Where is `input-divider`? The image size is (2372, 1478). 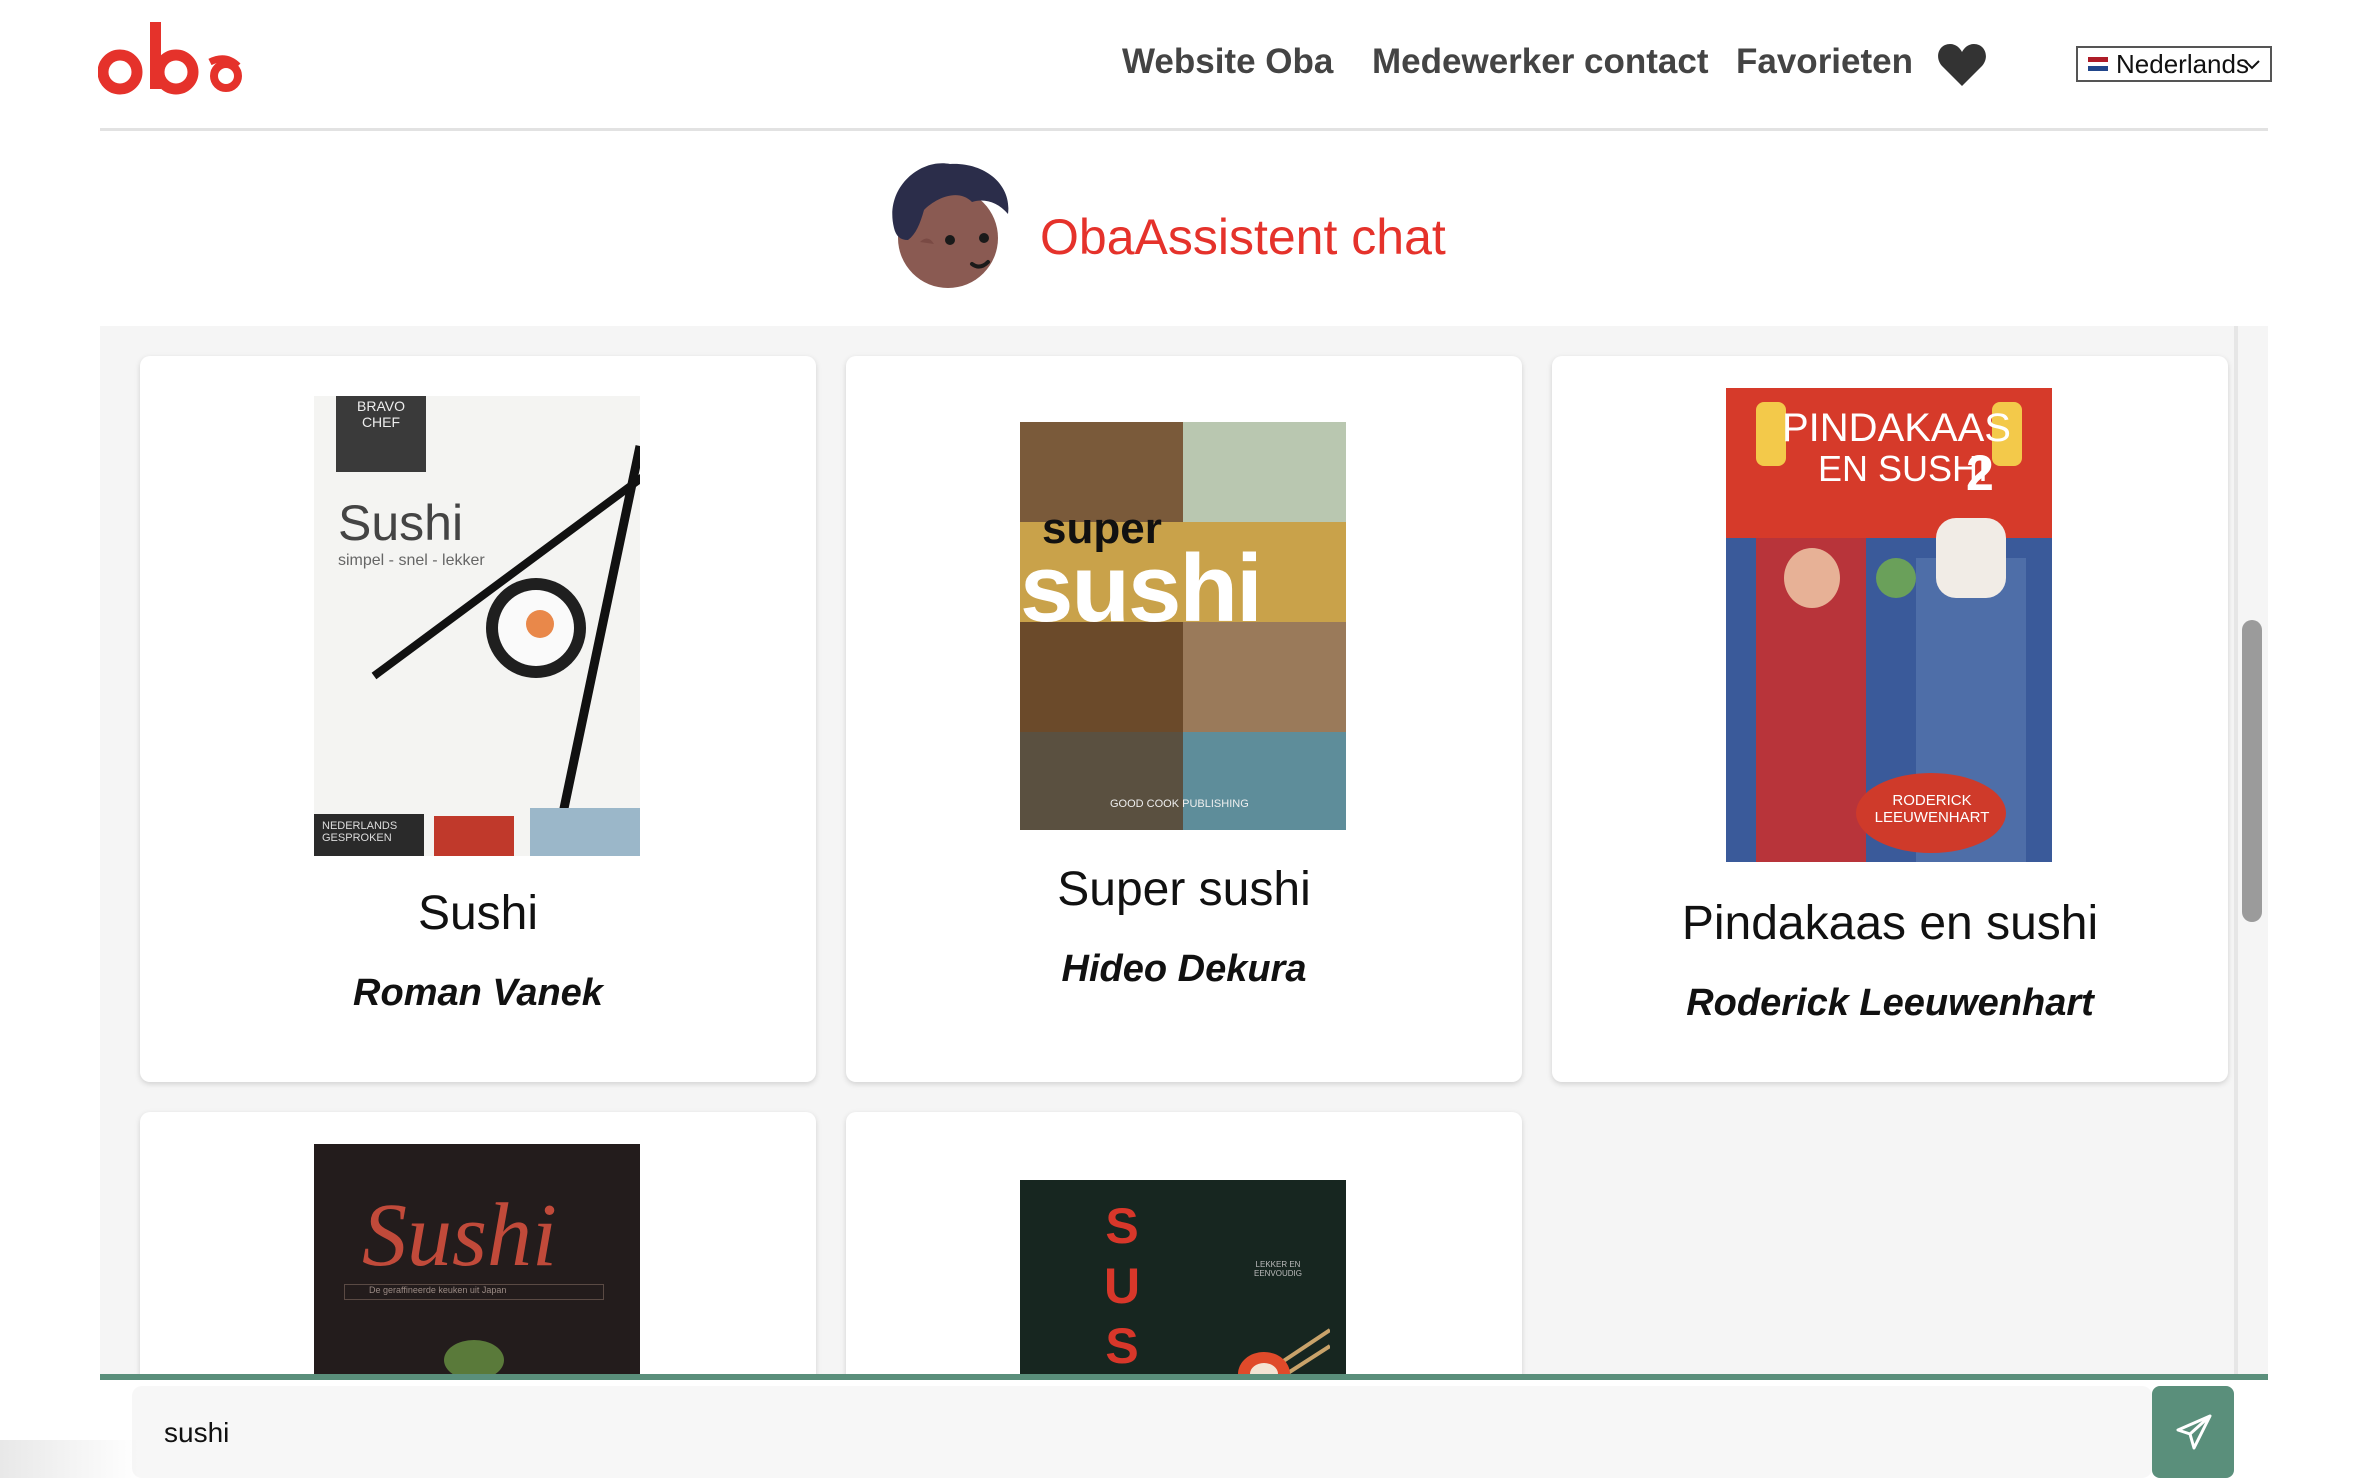 input-divider is located at coordinates (1184, 1377).